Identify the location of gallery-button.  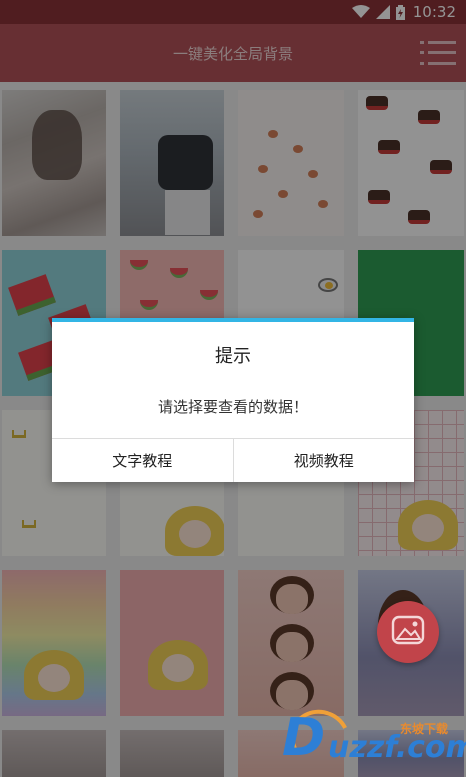
(408, 632).